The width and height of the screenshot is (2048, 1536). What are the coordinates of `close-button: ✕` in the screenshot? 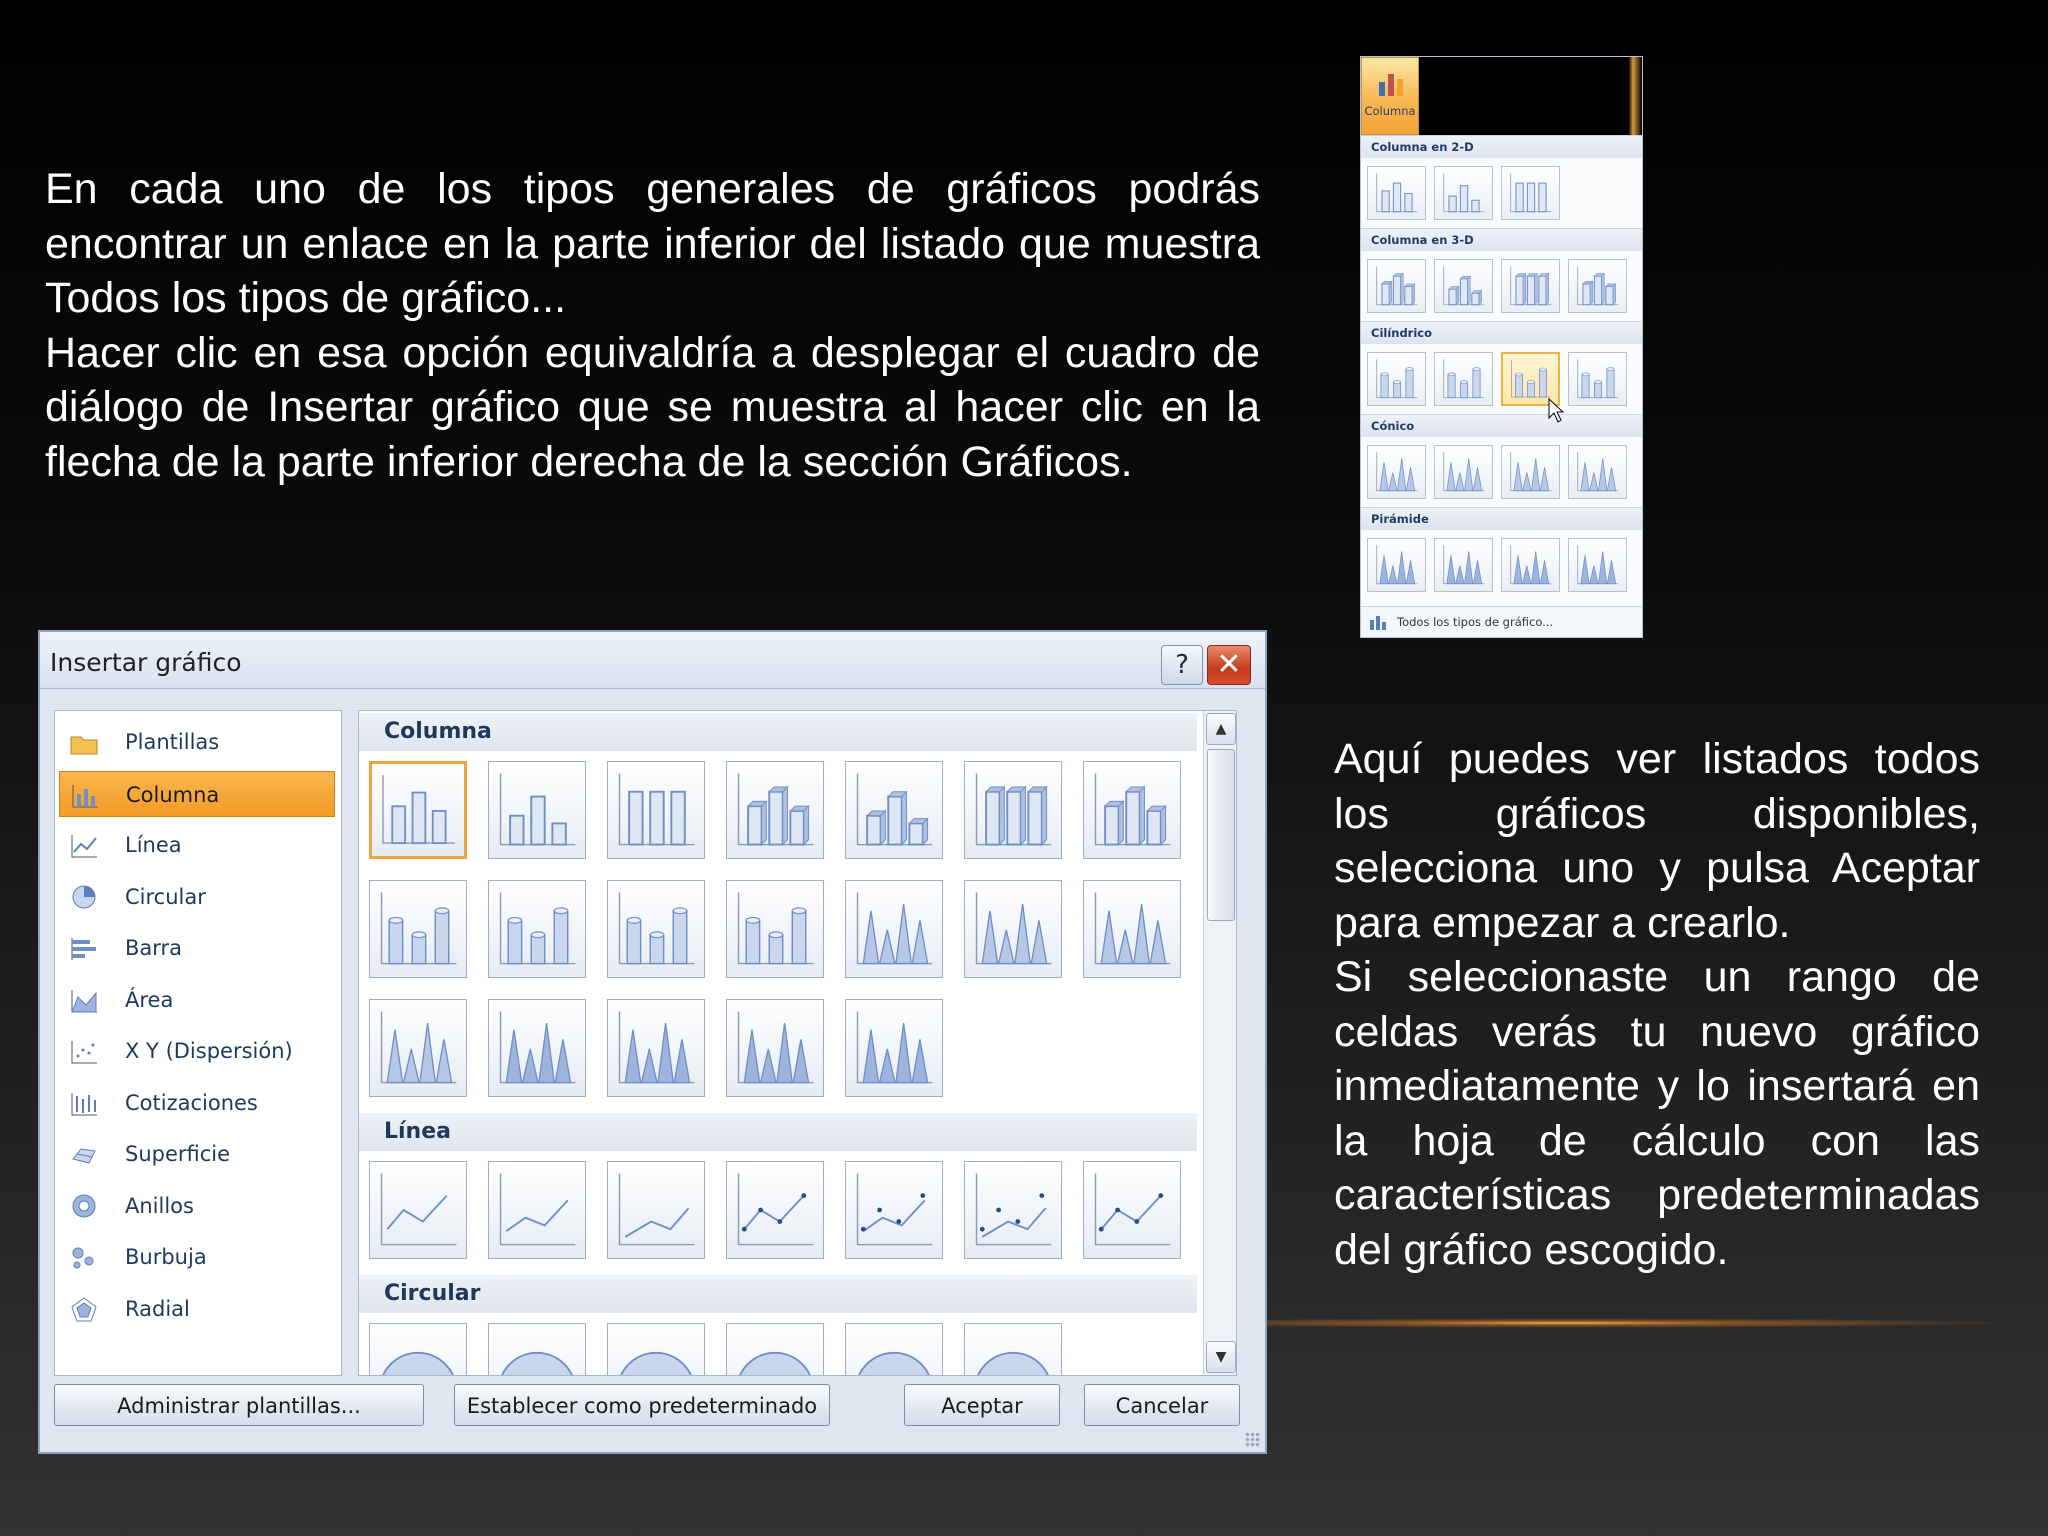 It's located at (1229, 665).